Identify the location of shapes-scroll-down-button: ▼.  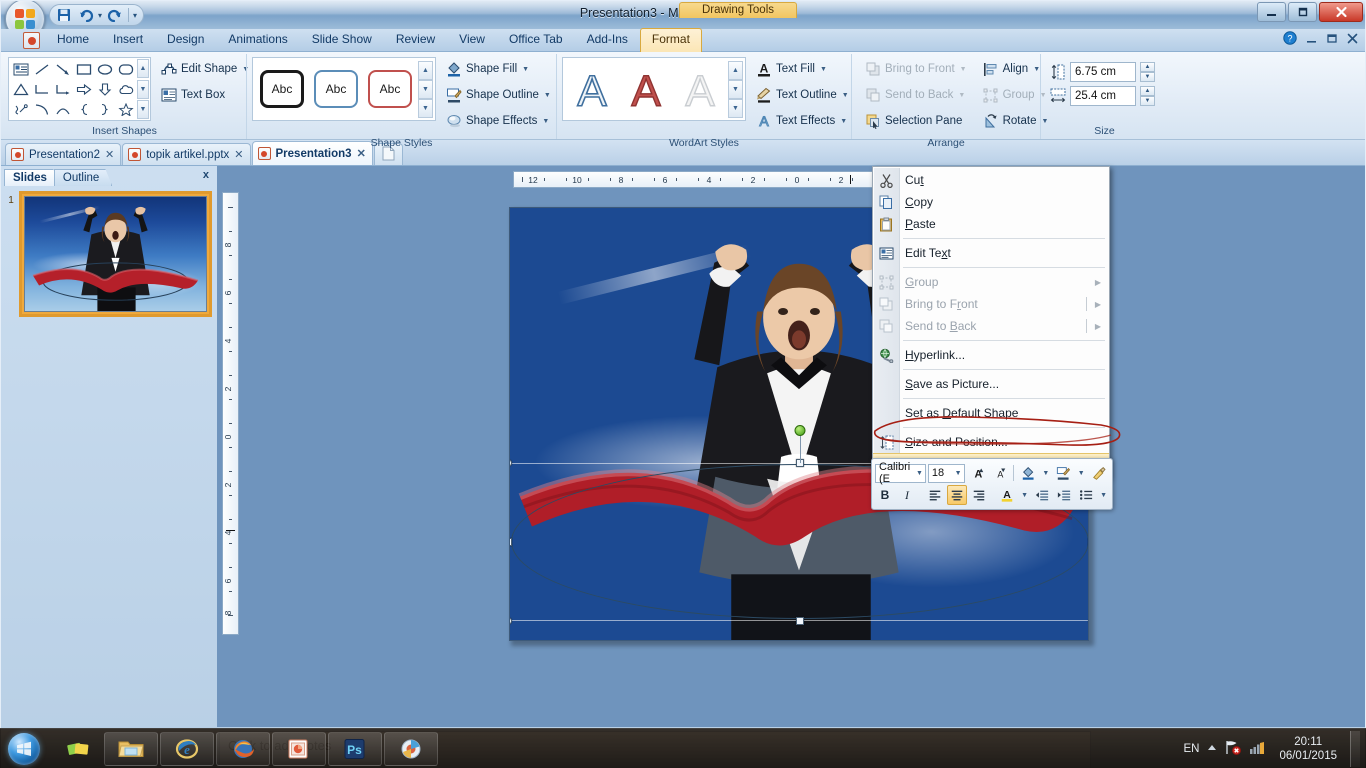
(143, 89).